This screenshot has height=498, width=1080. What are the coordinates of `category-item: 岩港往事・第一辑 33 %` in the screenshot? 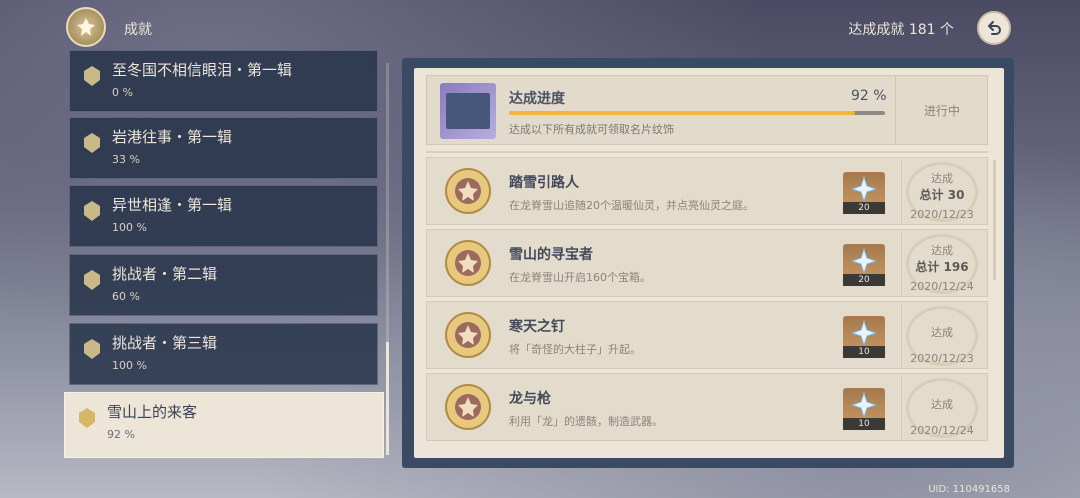 It's located at (223, 148).